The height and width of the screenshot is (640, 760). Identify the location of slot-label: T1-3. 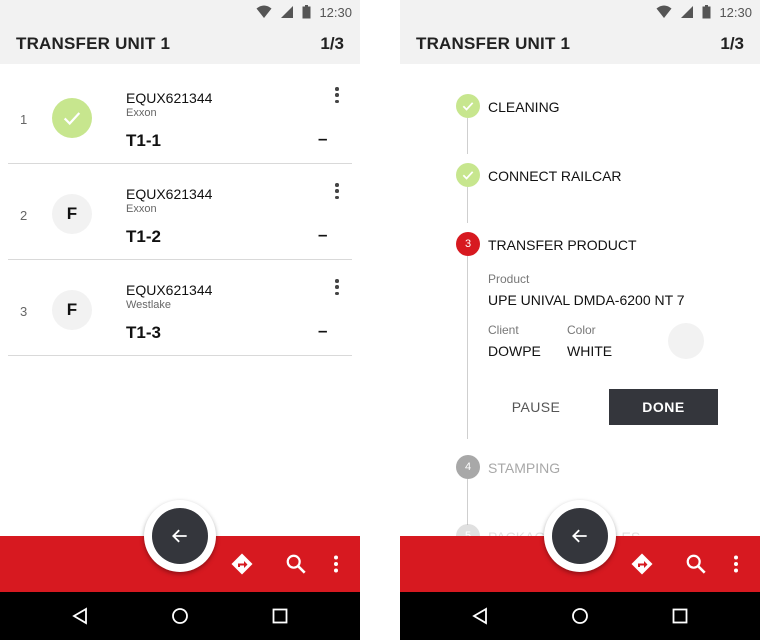
(143, 332).